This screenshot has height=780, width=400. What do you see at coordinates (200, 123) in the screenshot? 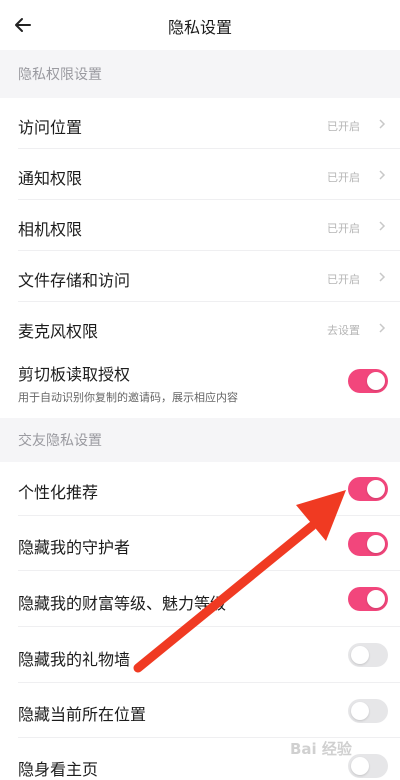
I see `permission-row-location: 访问位置 已开启` at bounding box center [200, 123].